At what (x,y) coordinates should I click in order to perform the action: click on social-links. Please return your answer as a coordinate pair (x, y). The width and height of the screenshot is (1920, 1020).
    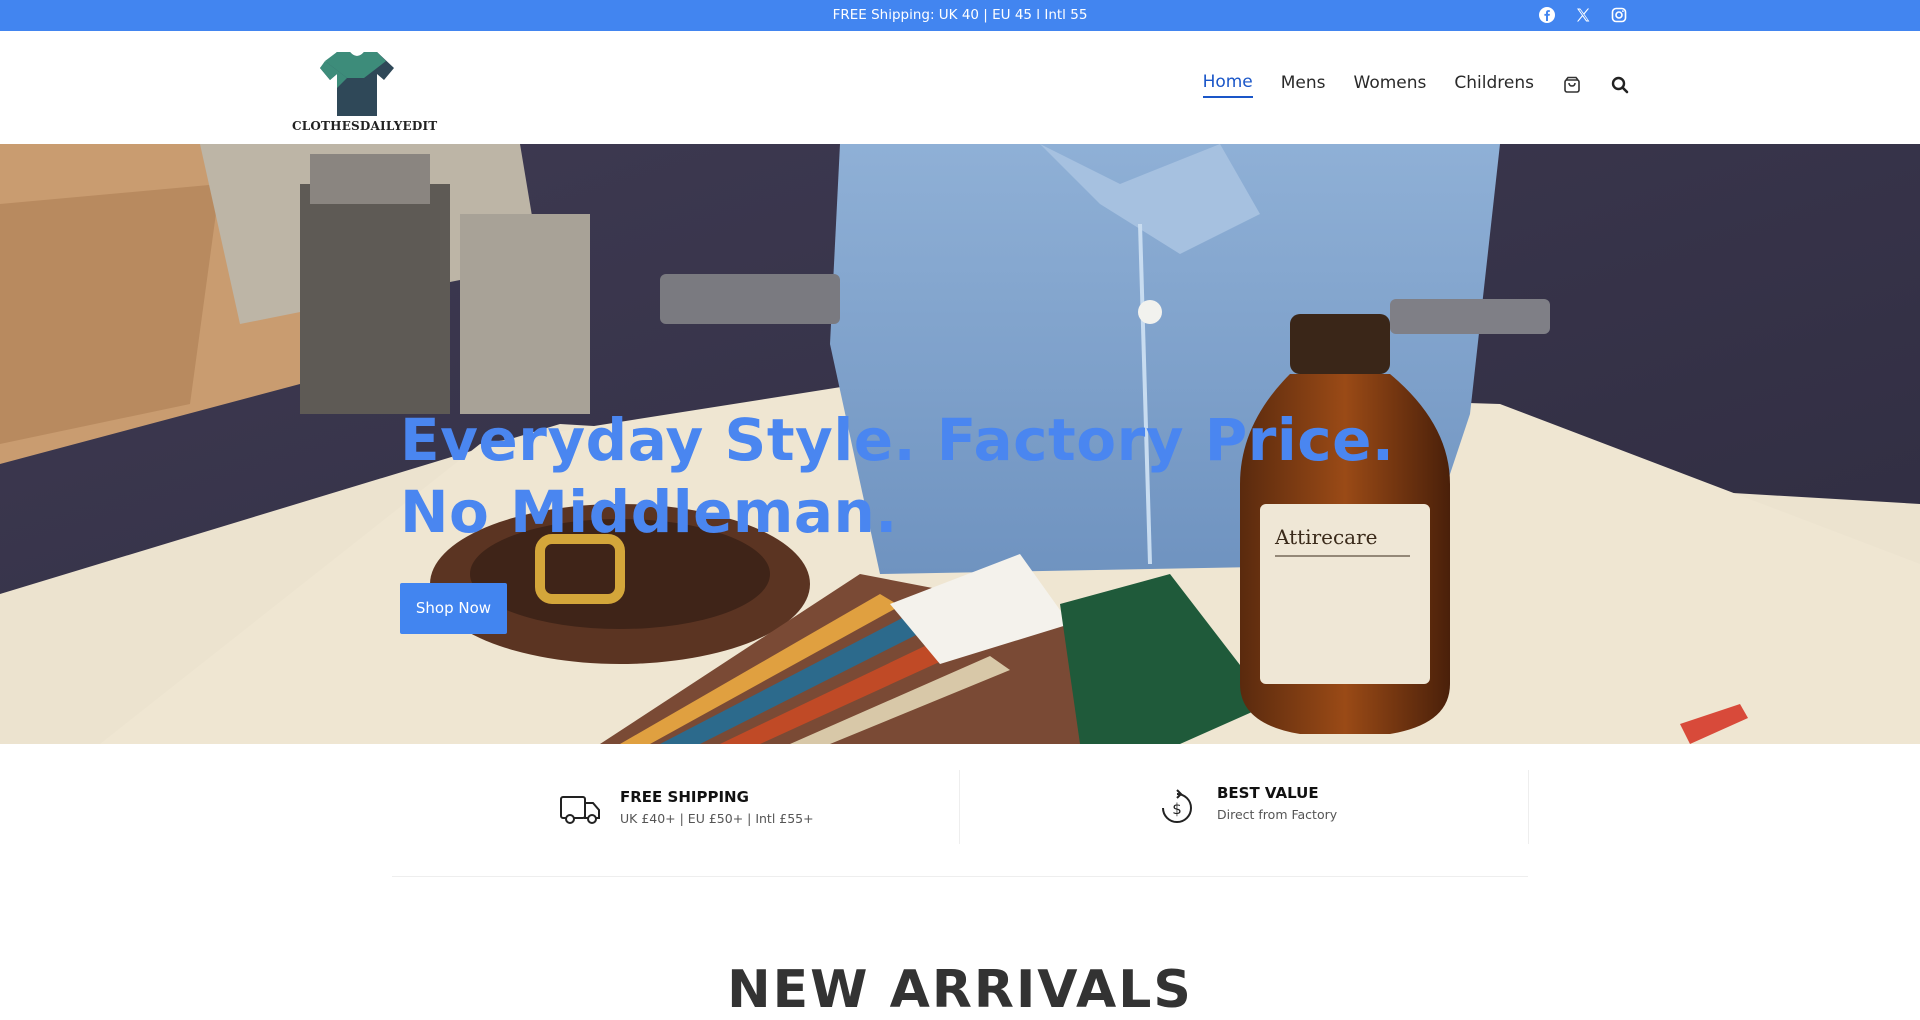
    Looking at the image, I should click on (1583, 15).